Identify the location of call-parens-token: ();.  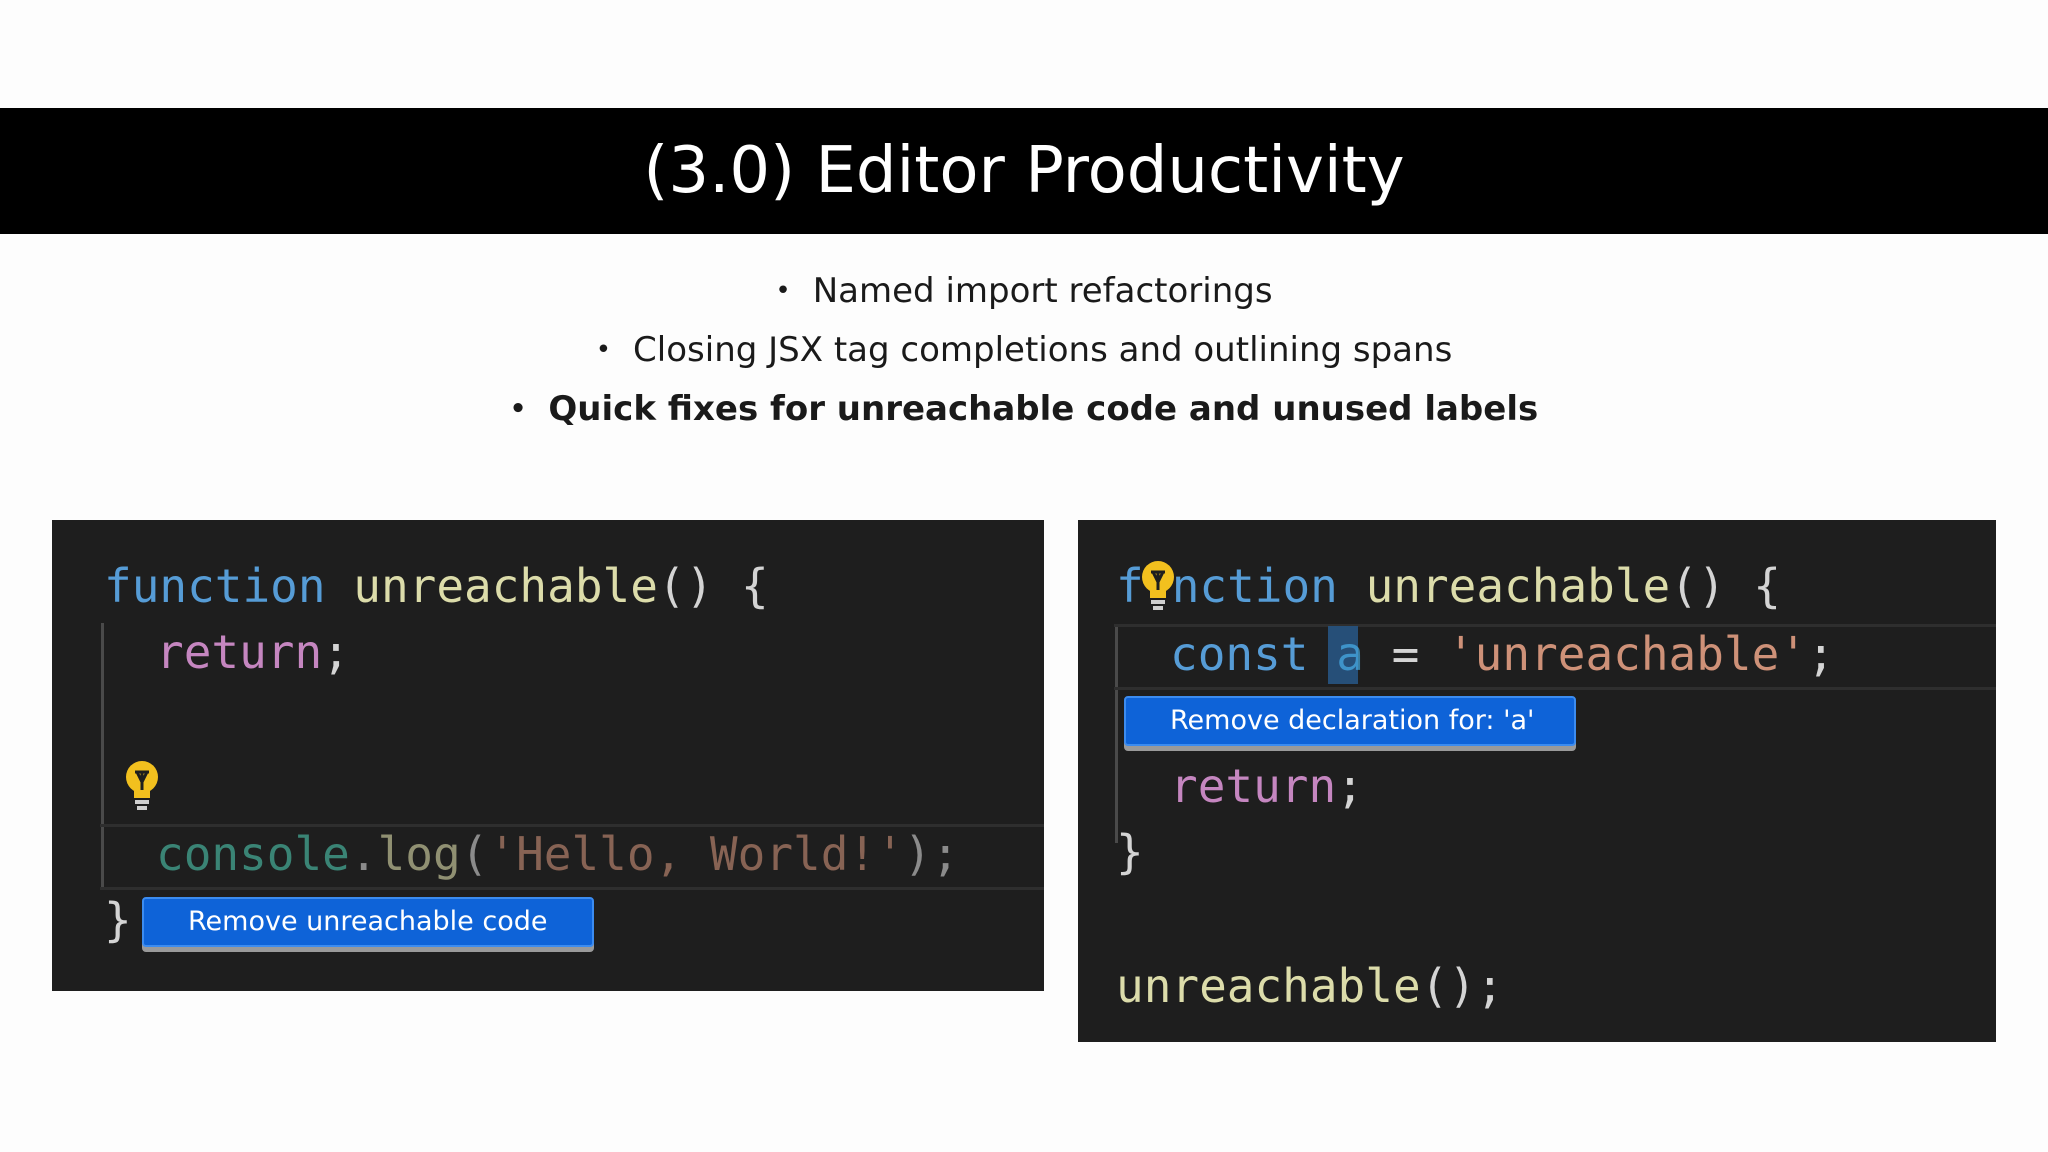
(1462, 986).